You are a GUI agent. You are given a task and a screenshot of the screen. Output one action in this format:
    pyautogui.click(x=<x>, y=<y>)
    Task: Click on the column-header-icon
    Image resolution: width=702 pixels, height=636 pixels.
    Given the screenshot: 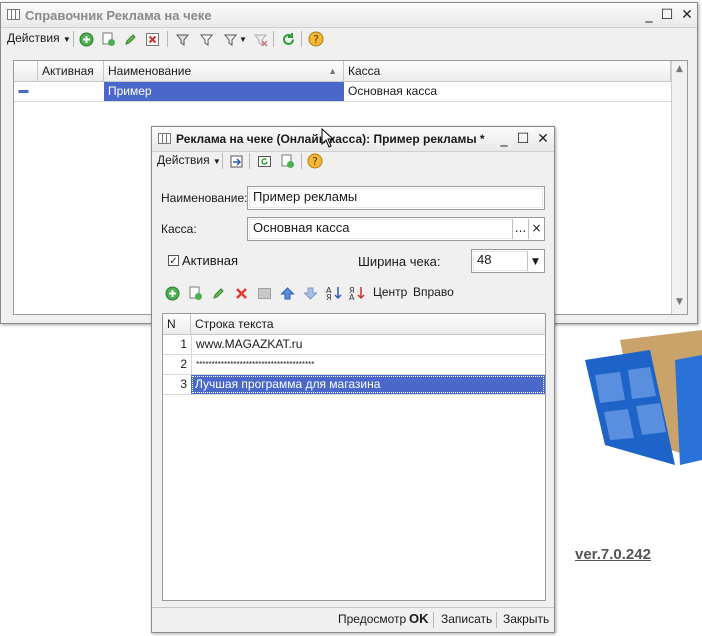 What is the action you would take?
    pyautogui.click(x=26, y=71)
    